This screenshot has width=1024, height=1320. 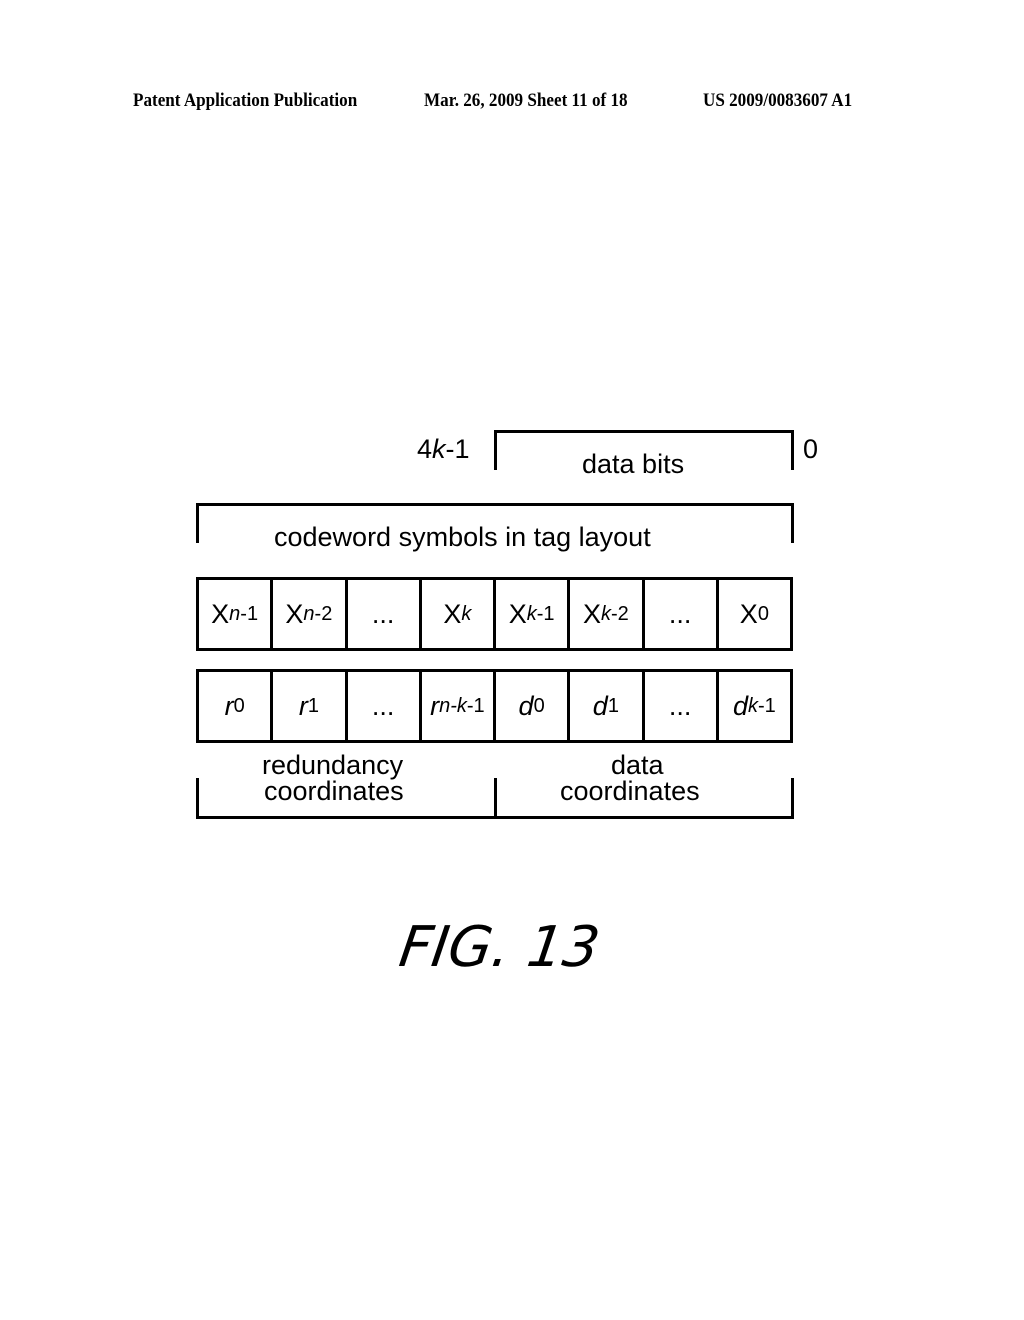 I want to click on coordinate-row: r 0 r 1... r n-k-1 d 0 d 1... d k-1, so click(x=494, y=706).